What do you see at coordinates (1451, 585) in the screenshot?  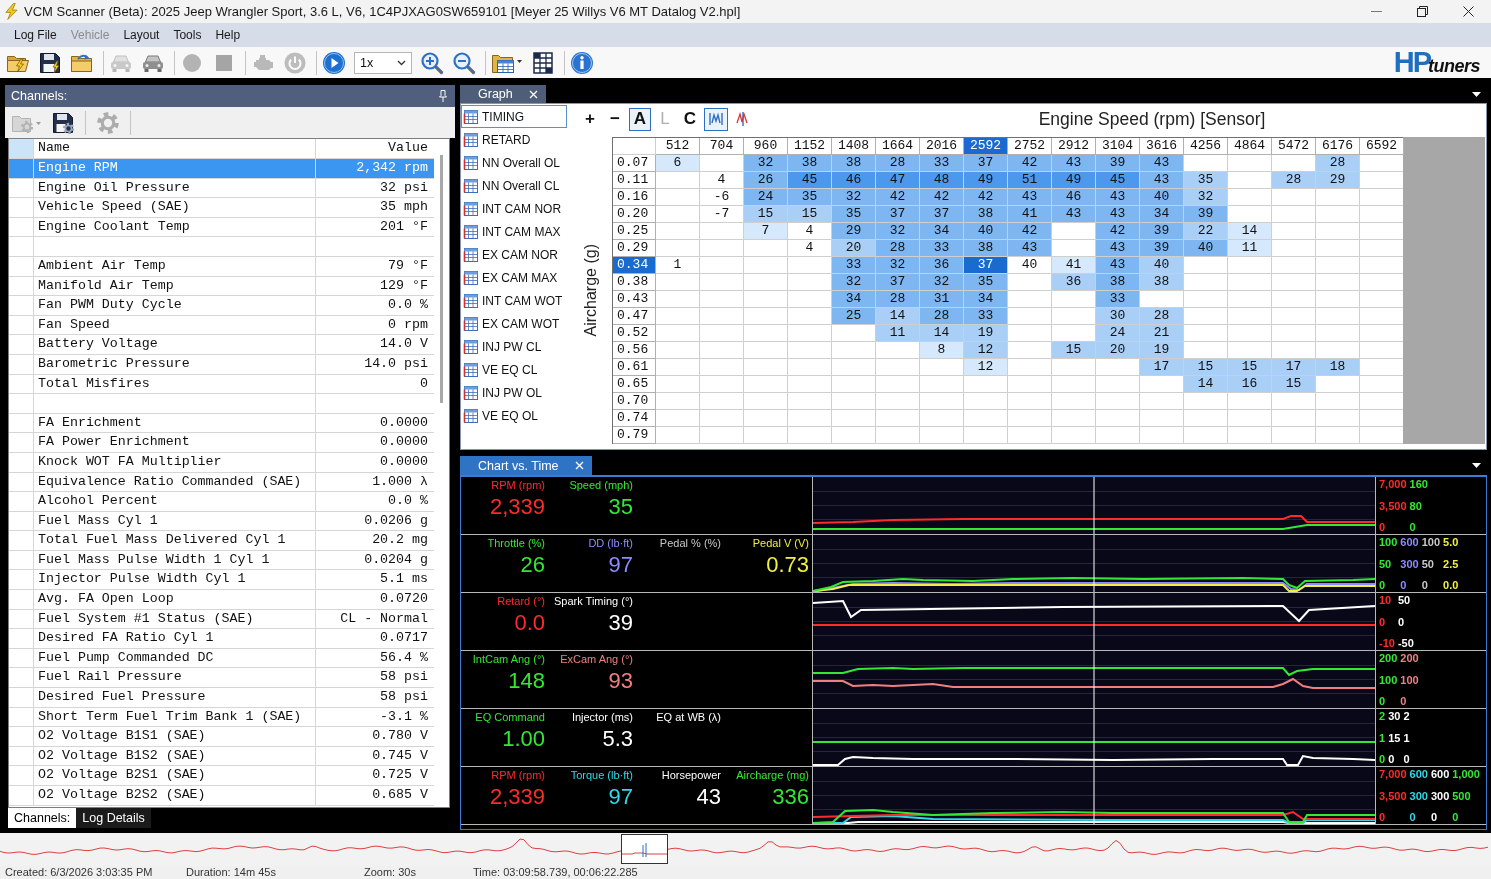 I see `axis-label: 0.0` at bounding box center [1451, 585].